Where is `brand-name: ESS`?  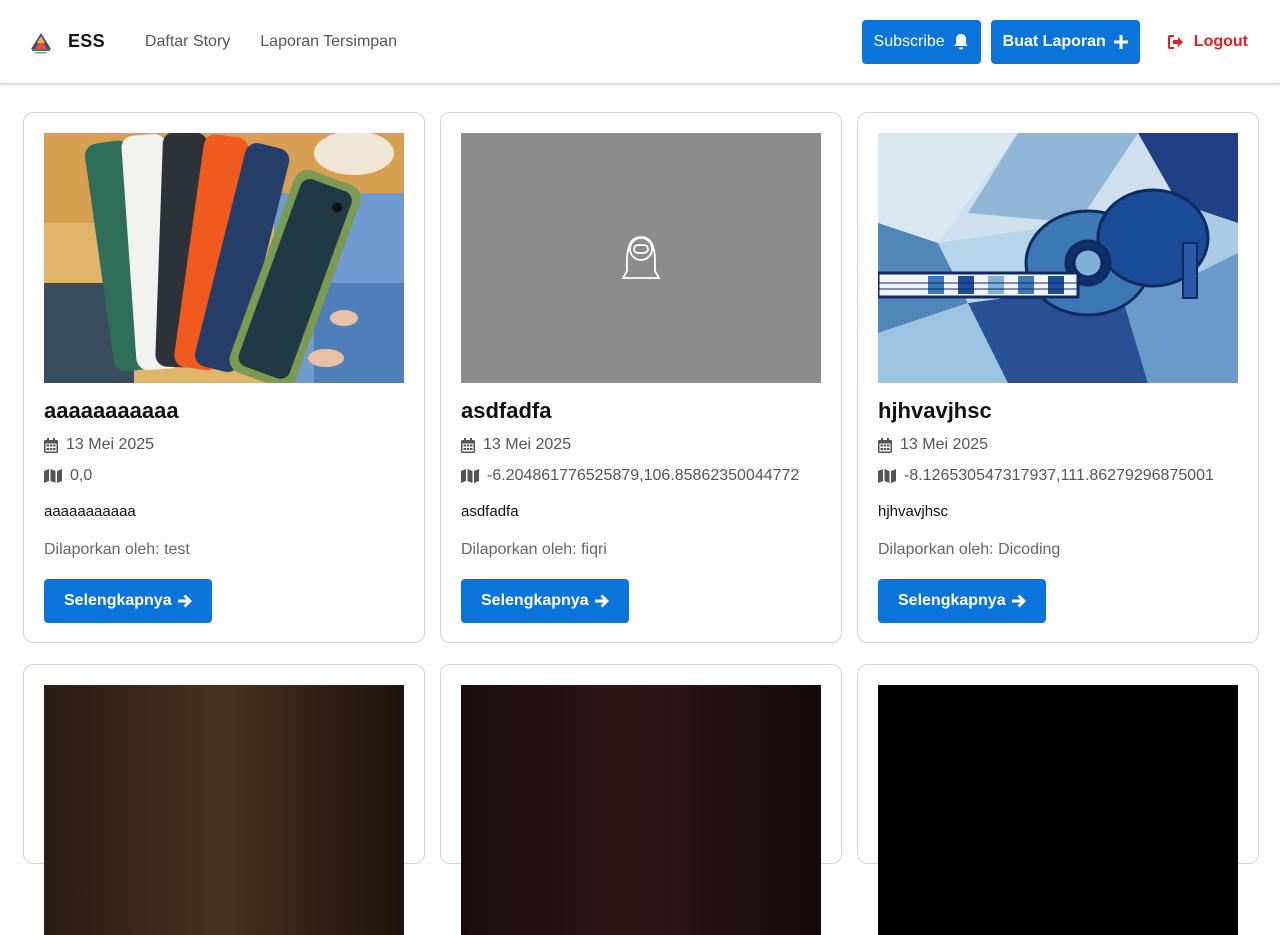 brand-name: ESS is located at coordinates (86, 41).